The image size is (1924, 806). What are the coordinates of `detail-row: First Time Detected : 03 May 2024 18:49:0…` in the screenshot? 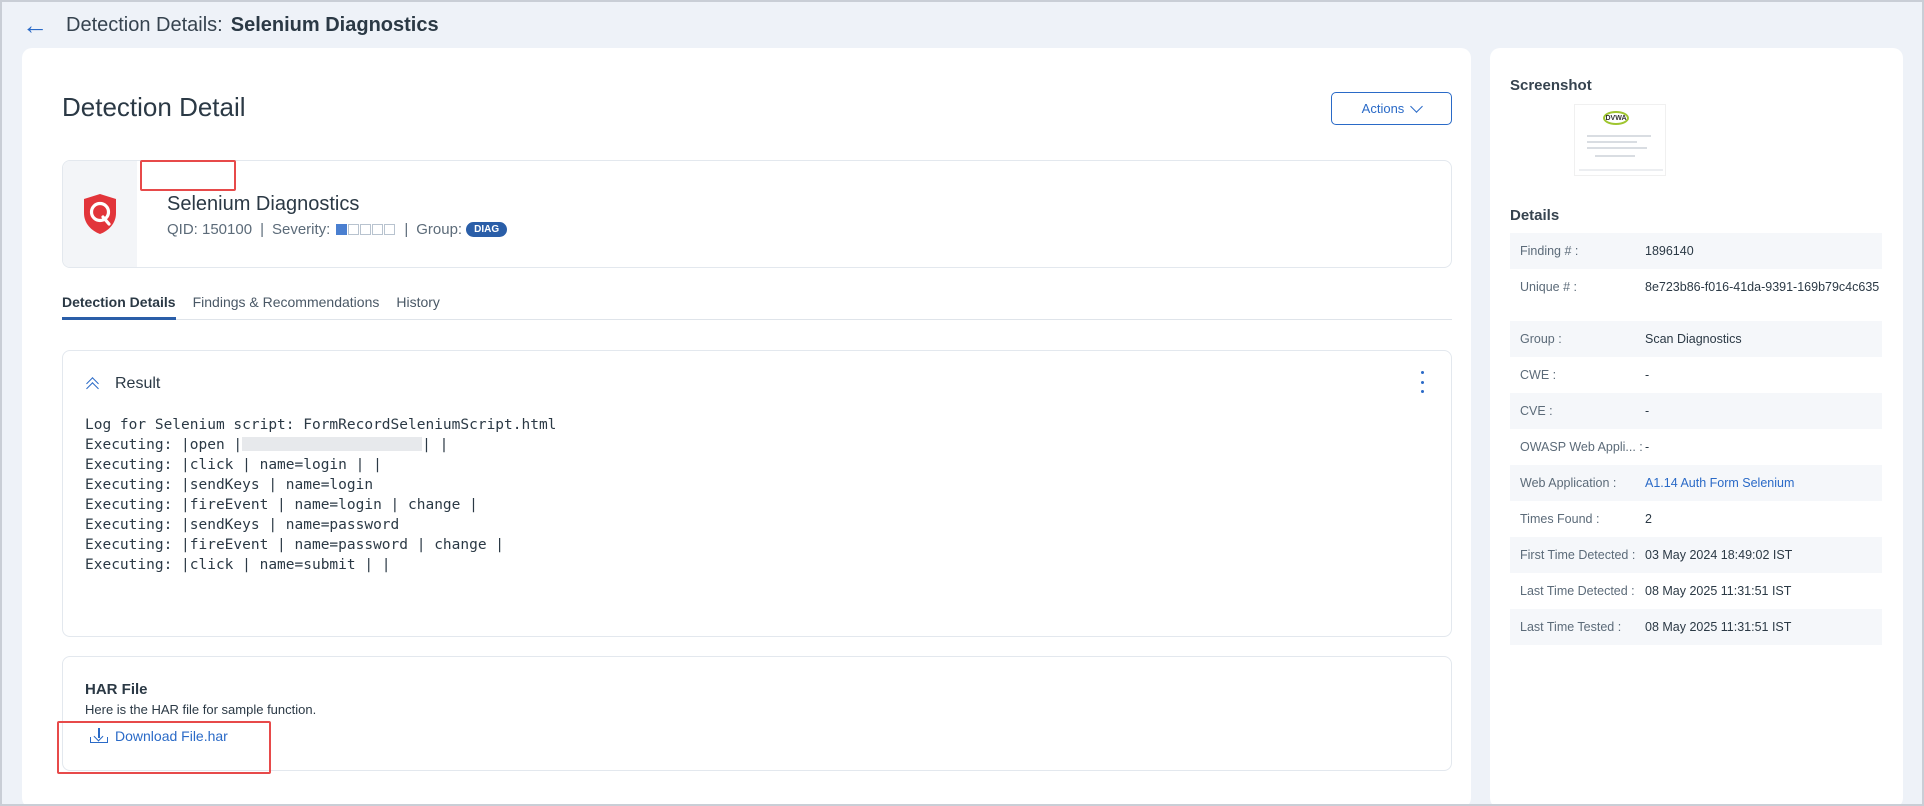 It's located at (1696, 555).